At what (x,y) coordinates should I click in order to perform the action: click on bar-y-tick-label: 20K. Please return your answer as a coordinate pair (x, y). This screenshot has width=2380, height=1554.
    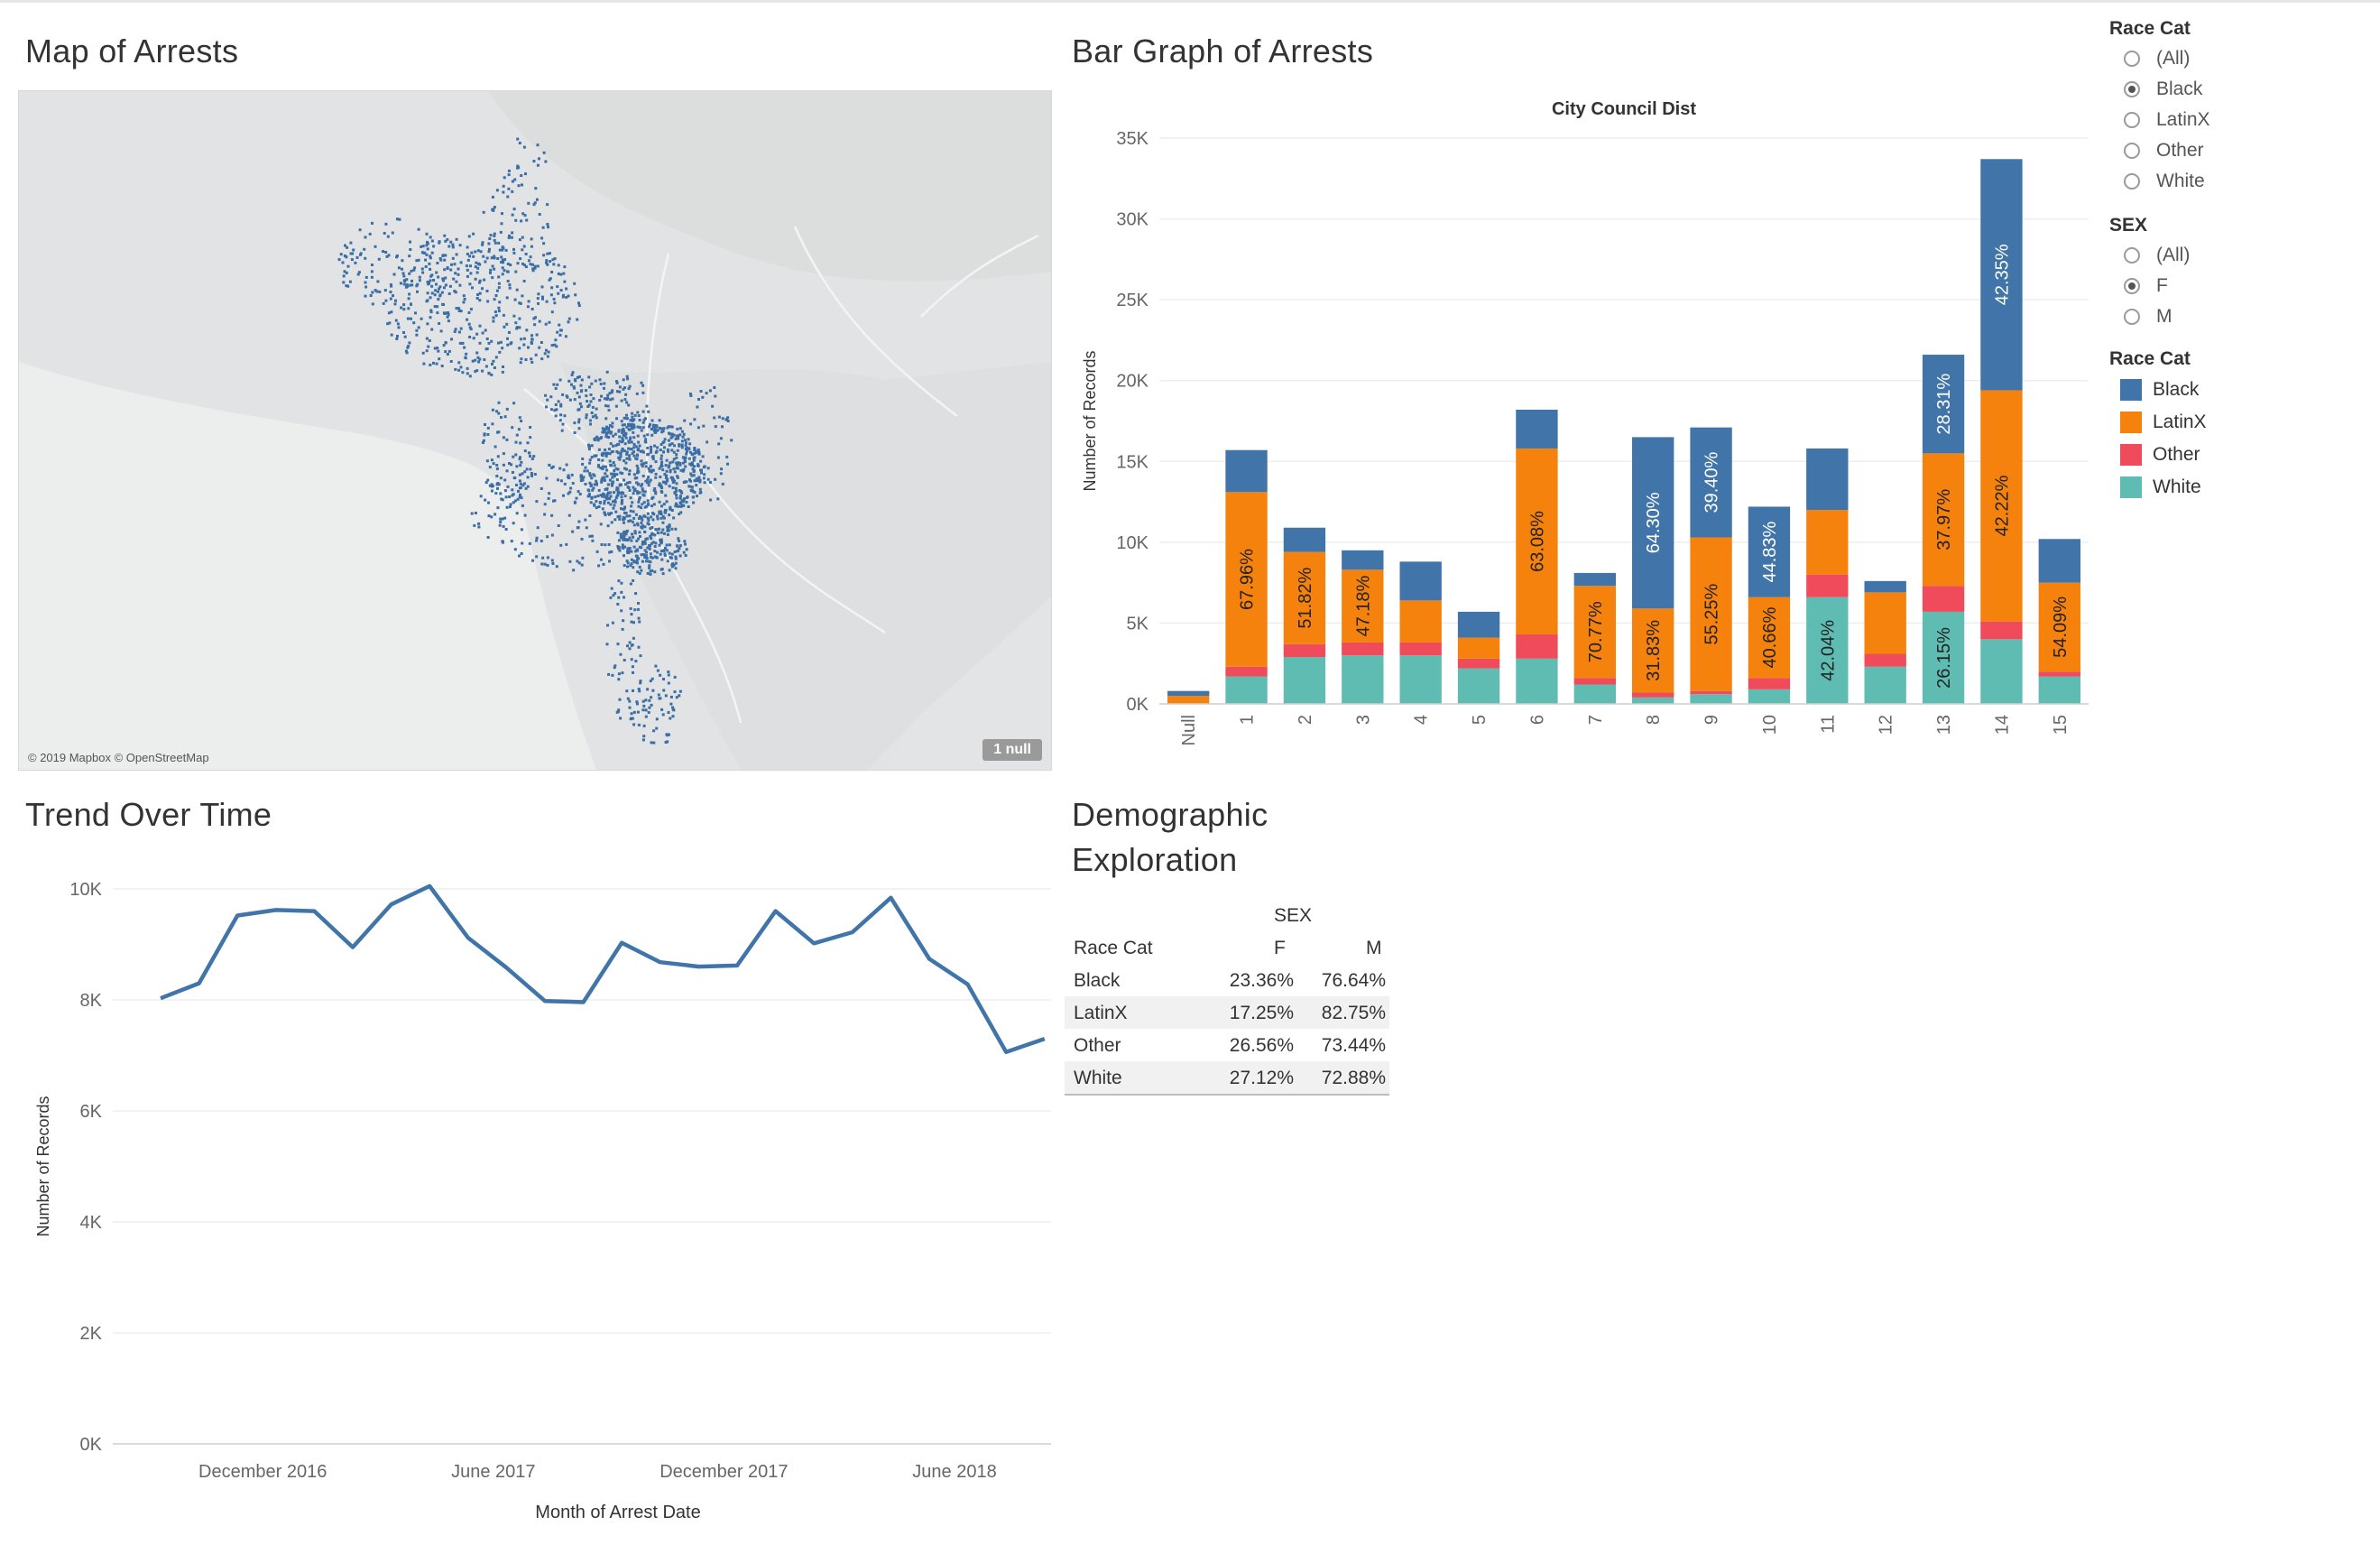
    Looking at the image, I should click on (1132, 382).